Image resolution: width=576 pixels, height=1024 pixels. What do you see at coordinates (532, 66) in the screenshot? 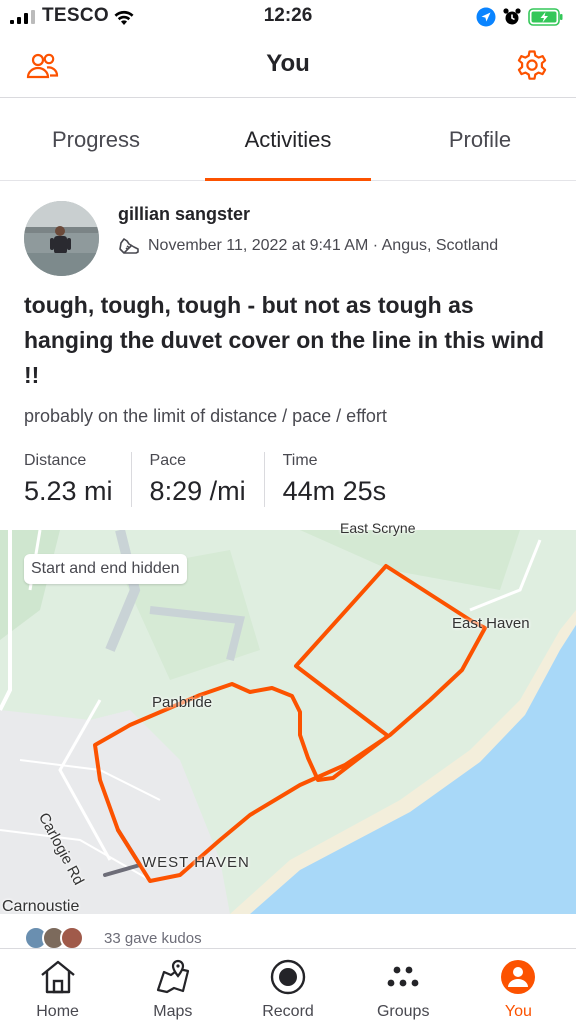
I see `settings-gear-icon` at bounding box center [532, 66].